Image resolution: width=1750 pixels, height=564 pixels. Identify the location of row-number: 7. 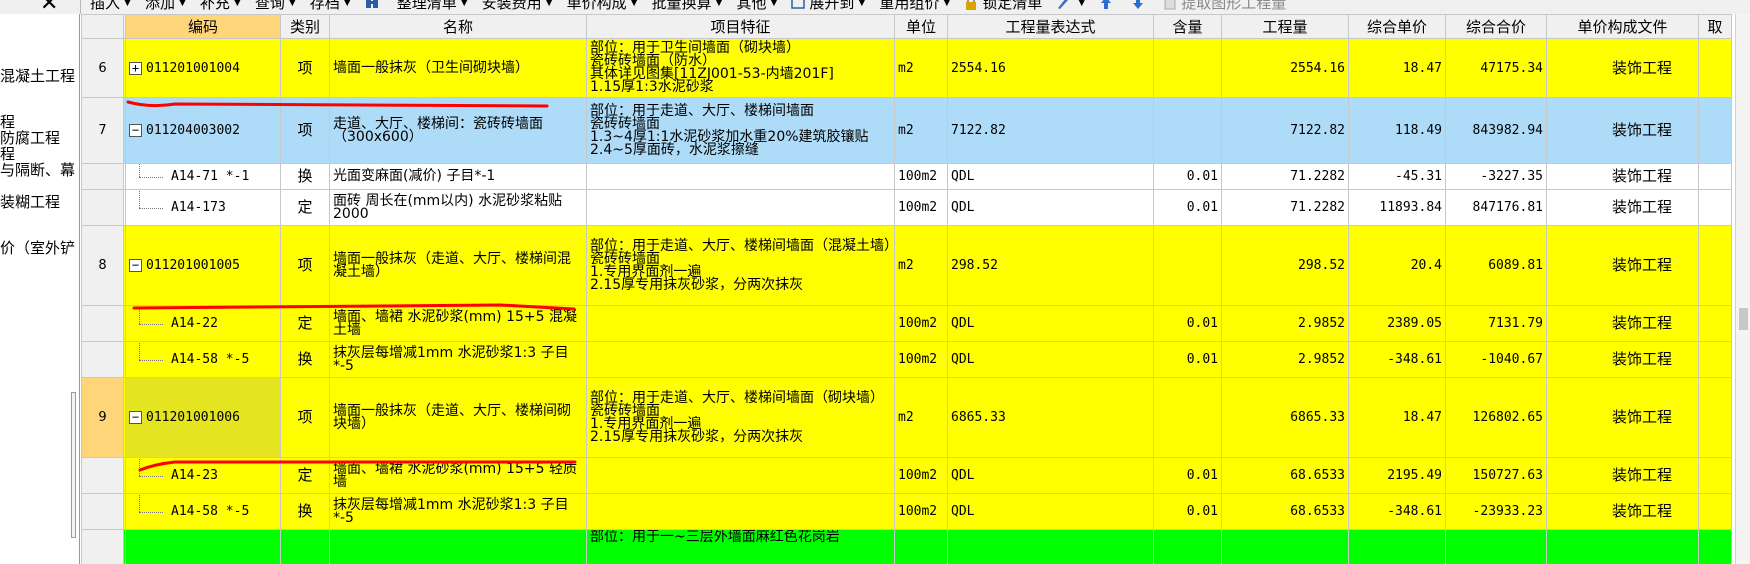
(102, 130).